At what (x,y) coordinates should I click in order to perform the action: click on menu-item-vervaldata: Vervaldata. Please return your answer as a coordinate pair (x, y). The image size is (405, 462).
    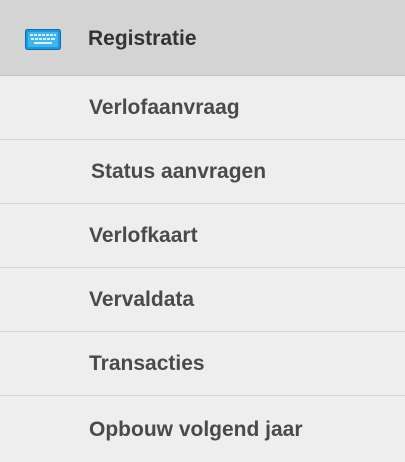
    Looking at the image, I should click on (202, 300).